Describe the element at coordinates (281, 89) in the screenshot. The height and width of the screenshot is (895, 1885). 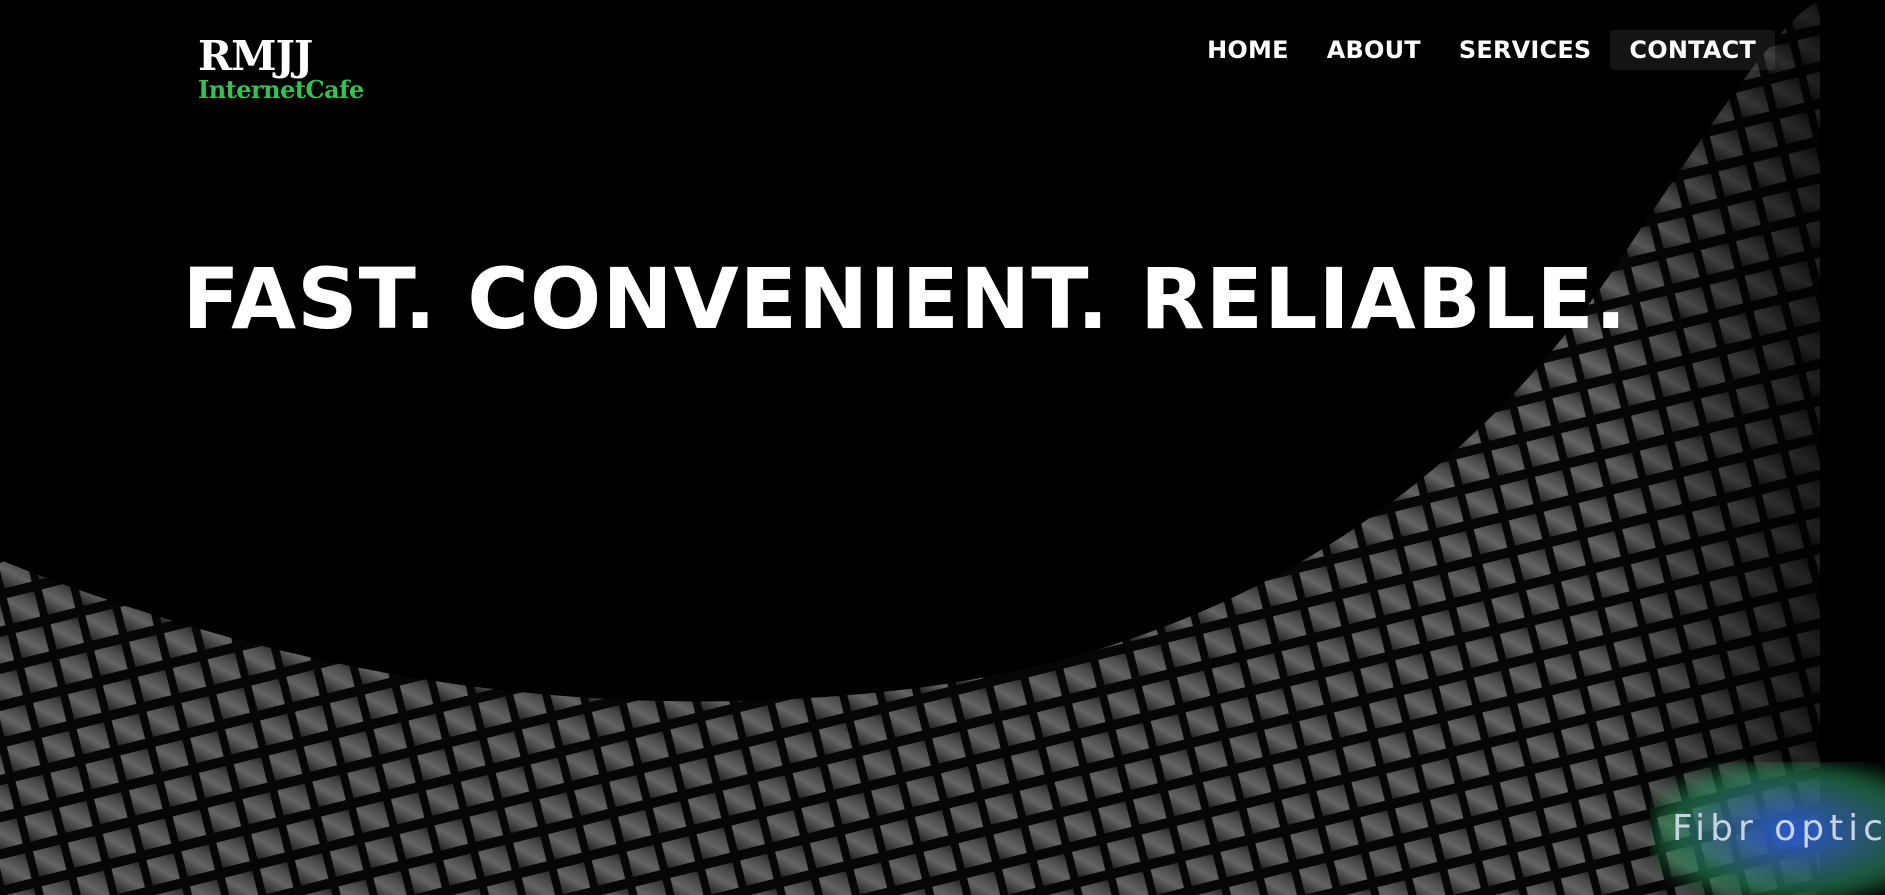
I see `logo-subtitle: InternetCafe` at that location.